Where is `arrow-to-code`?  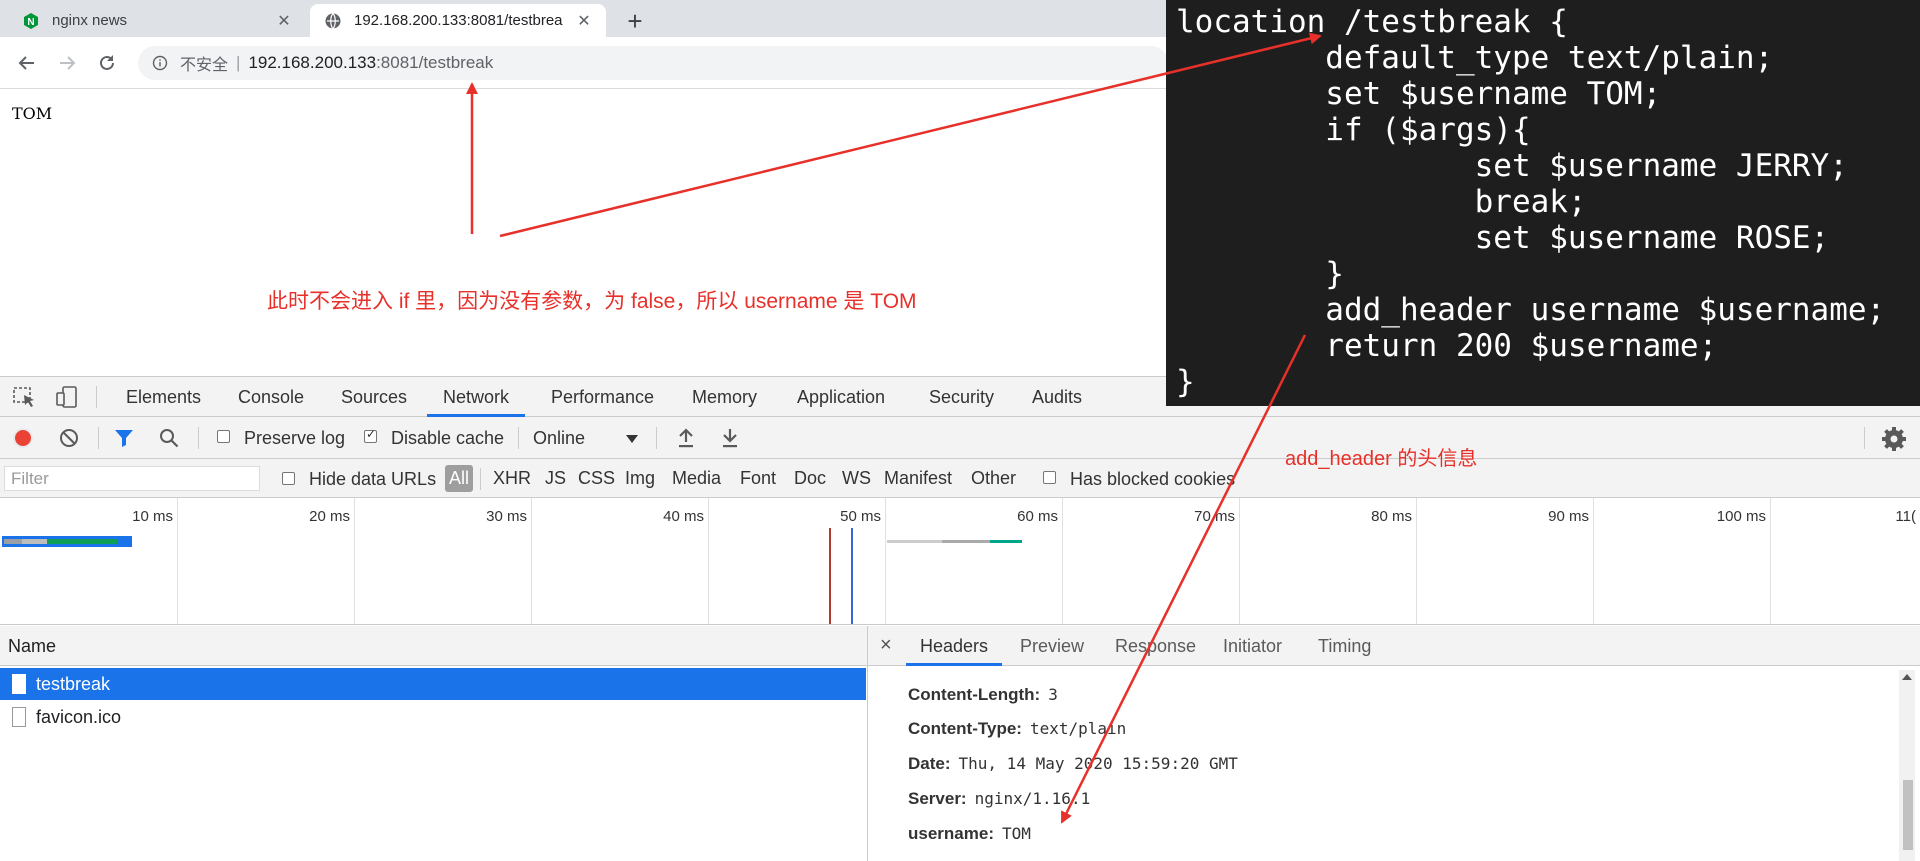
arrow-to-code is located at coordinates (910, 135).